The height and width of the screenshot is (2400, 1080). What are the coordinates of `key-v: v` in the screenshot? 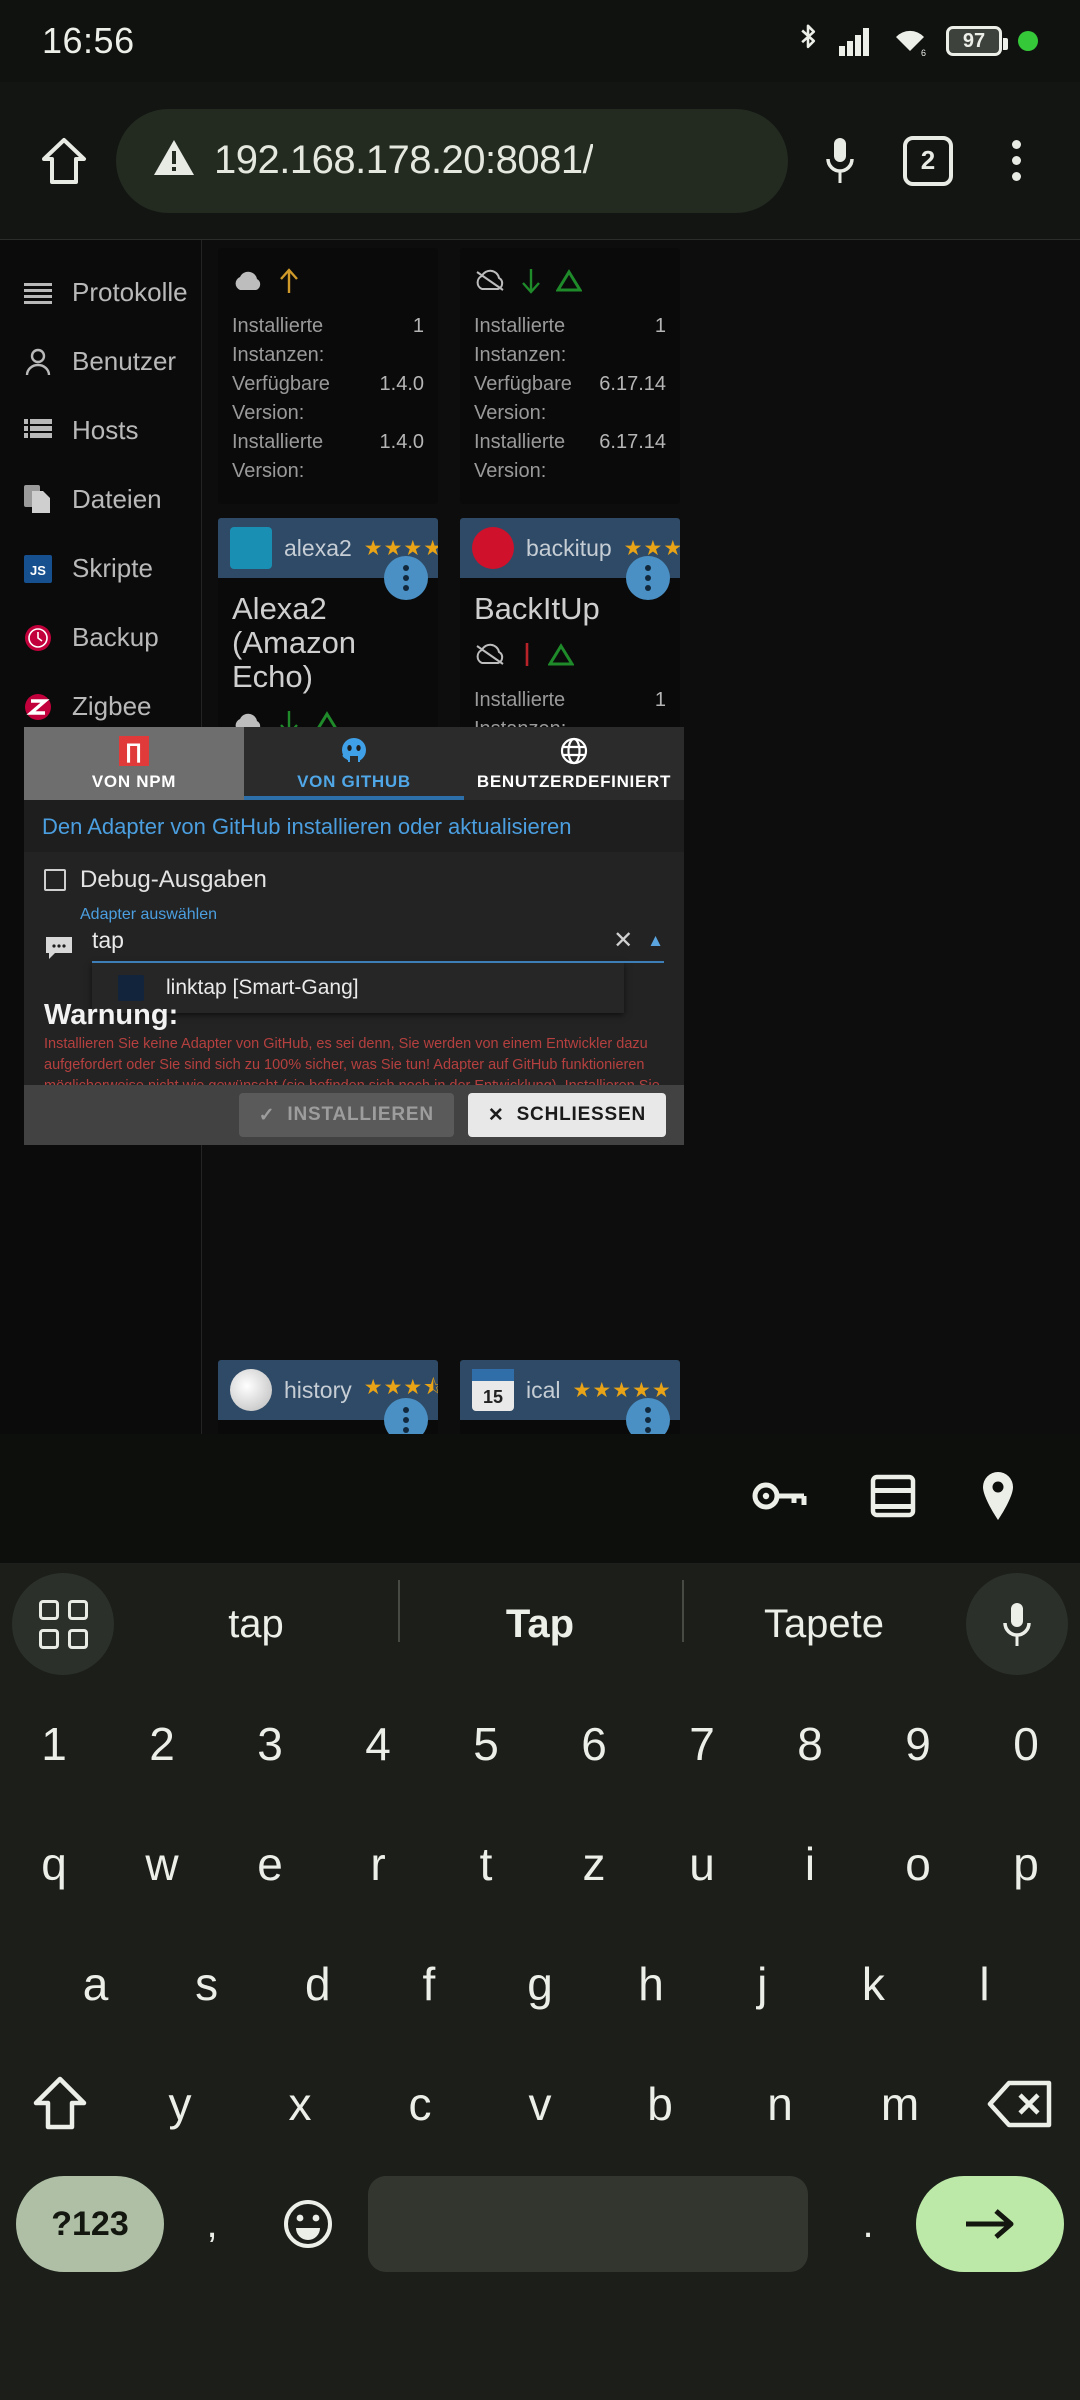 It's located at (540, 2104).